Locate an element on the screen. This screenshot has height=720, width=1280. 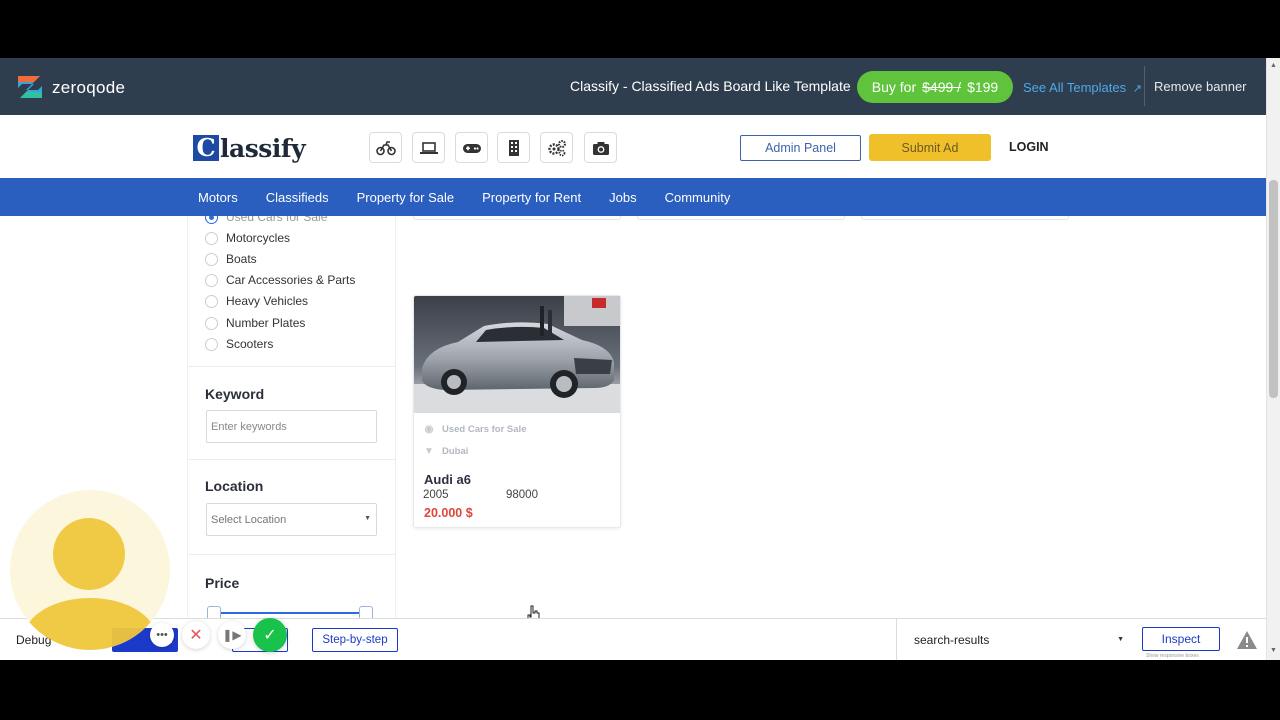
location-select: Select Location ▼ is located at coordinates (291, 519).